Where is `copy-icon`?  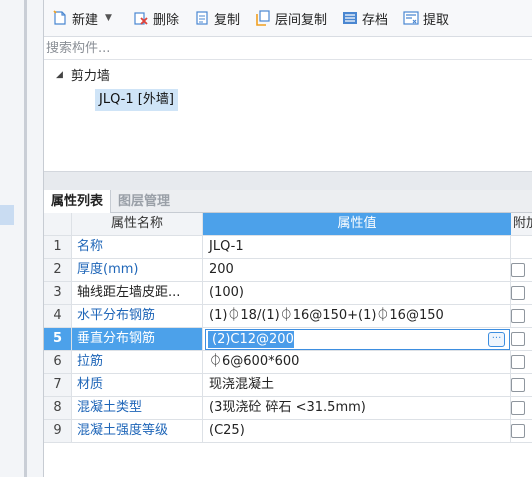 copy-icon is located at coordinates (202, 18).